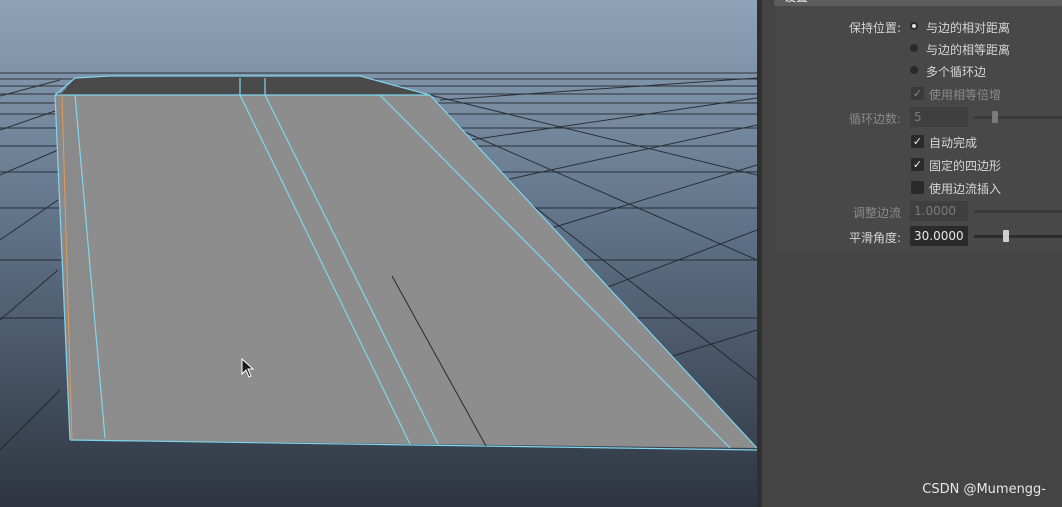 The height and width of the screenshot is (507, 1062). What do you see at coordinates (939, 211) in the screenshot?
I see `adjust-edge-flow-field: 1.0000` at bounding box center [939, 211].